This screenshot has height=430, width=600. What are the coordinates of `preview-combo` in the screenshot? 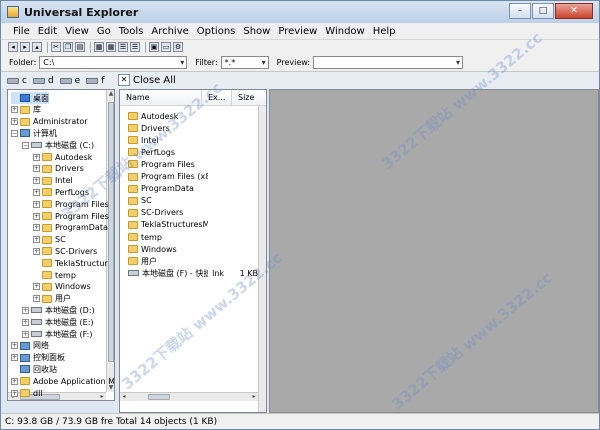 It's located at (388, 62).